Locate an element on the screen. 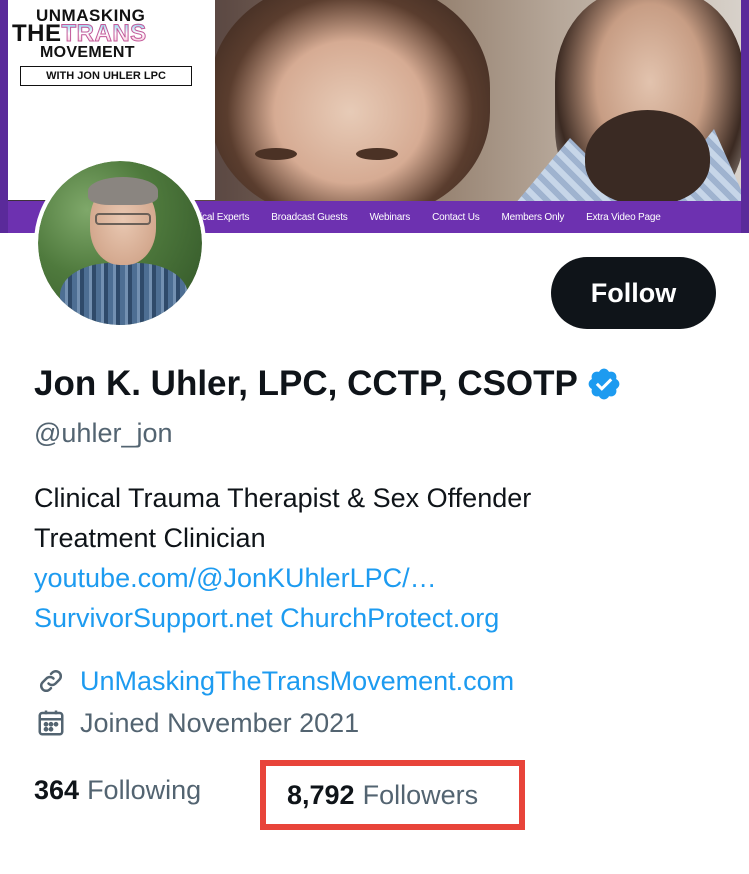 The width and height of the screenshot is (749, 874). banner-photo-girl is located at coordinates (350, 110).